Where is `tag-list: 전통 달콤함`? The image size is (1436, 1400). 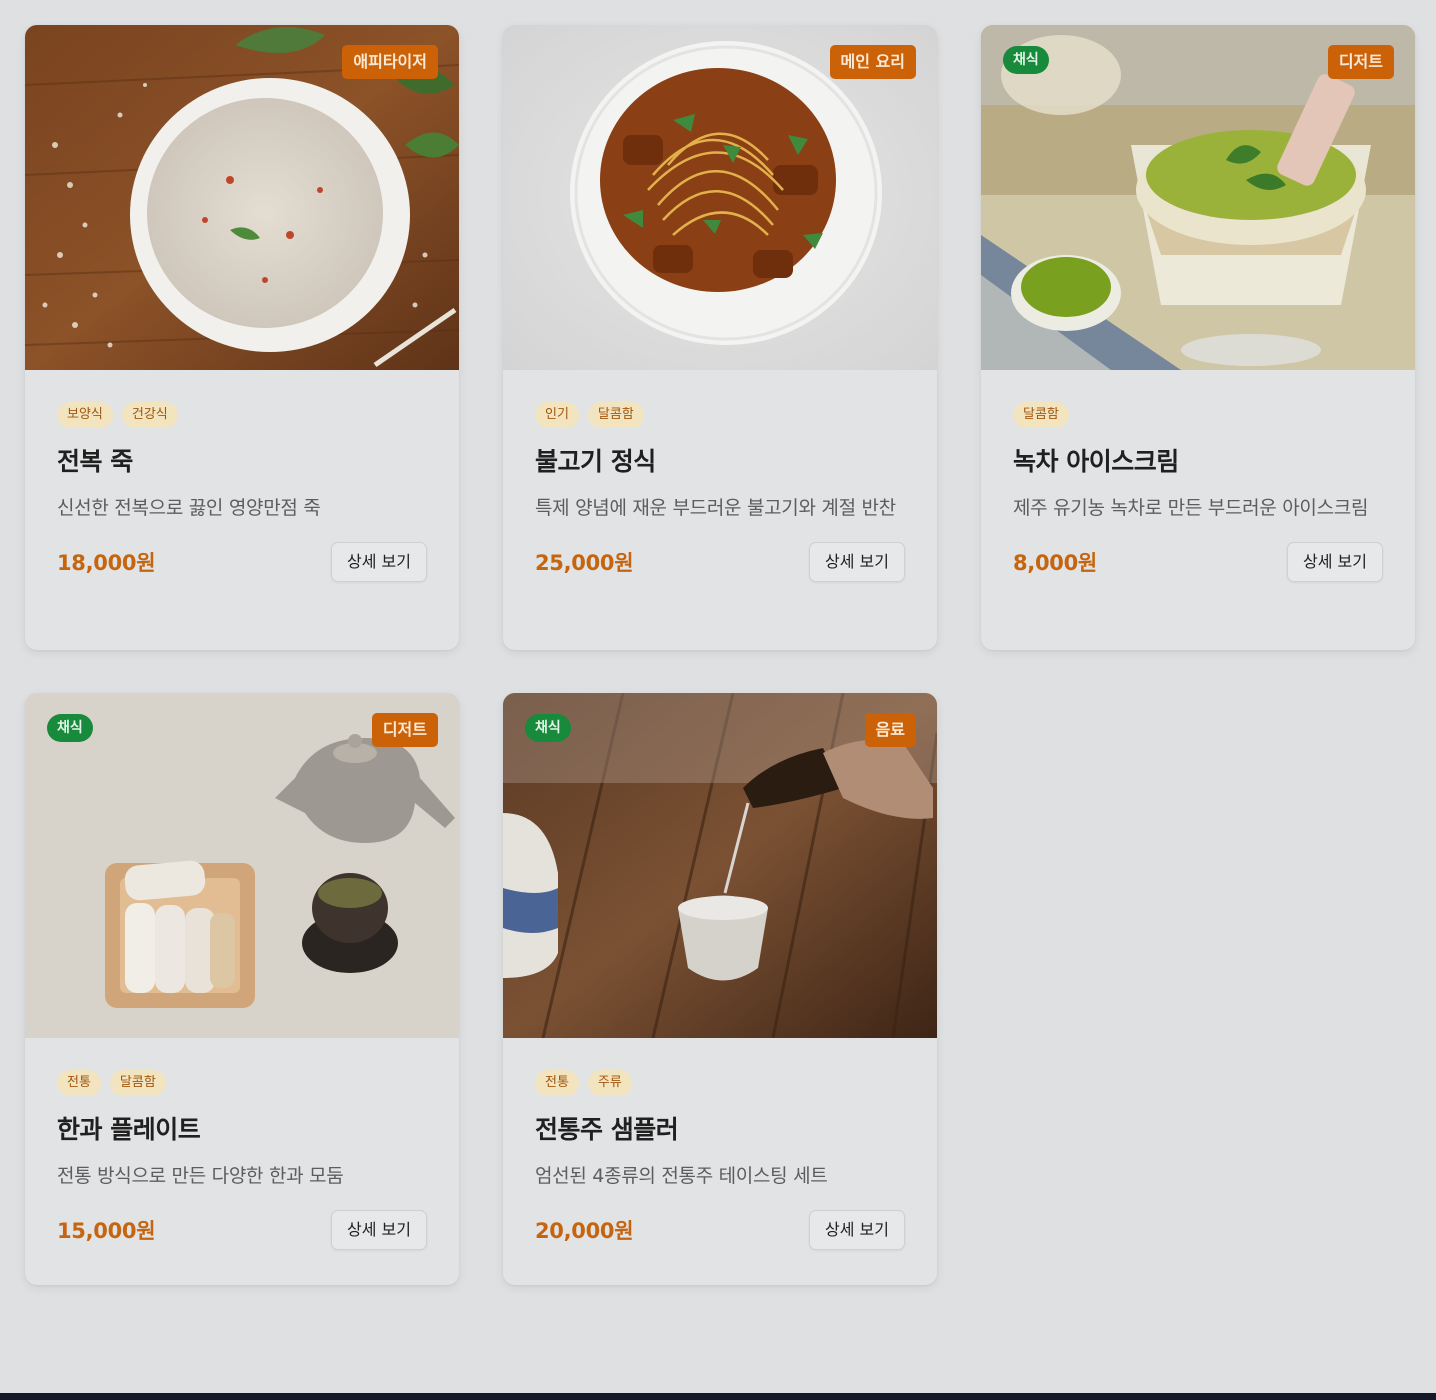 tag-list: 전통 달콤함 is located at coordinates (242, 1083).